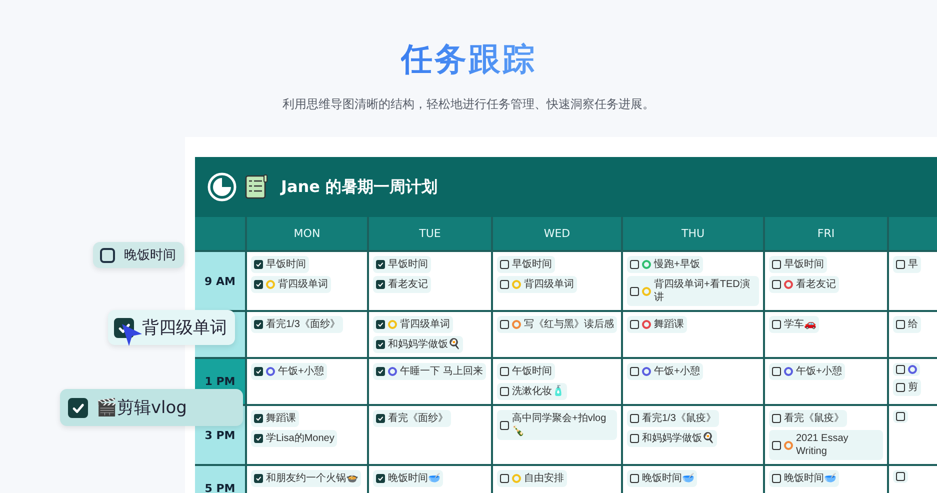  What do you see at coordinates (557, 324) in the screenshot?
I see `task-chip: 写《红与黑》读后感` at bounding box center [557, 324].